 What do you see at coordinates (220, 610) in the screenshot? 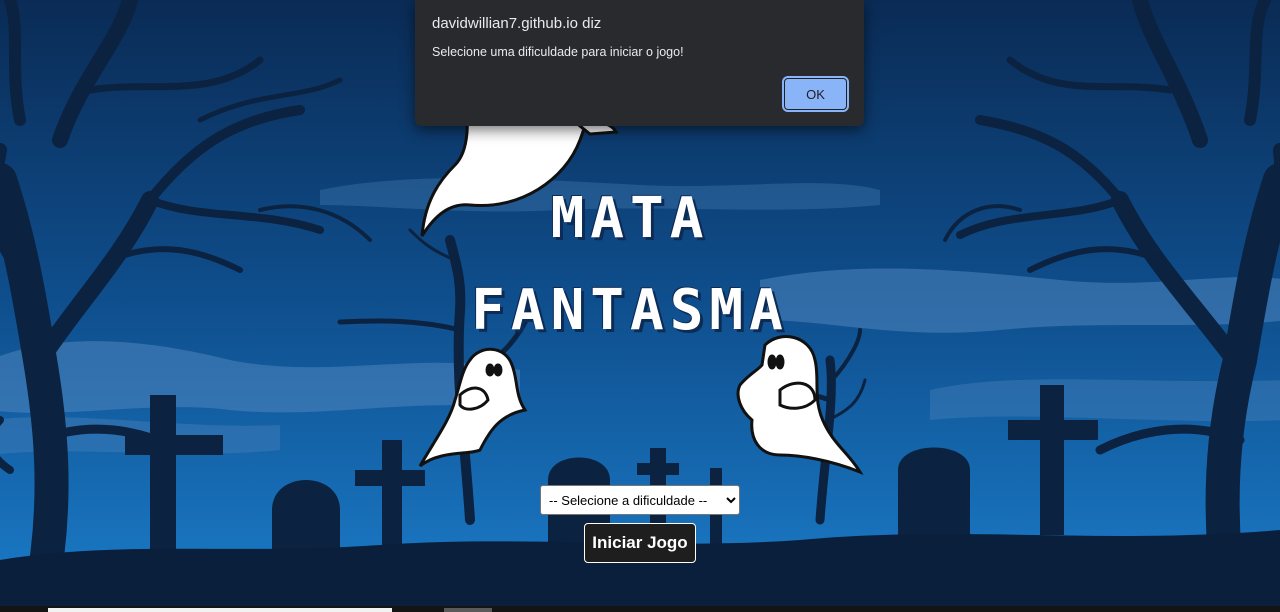
I see `bottom-strip-light` at bounding box center [220, 610].